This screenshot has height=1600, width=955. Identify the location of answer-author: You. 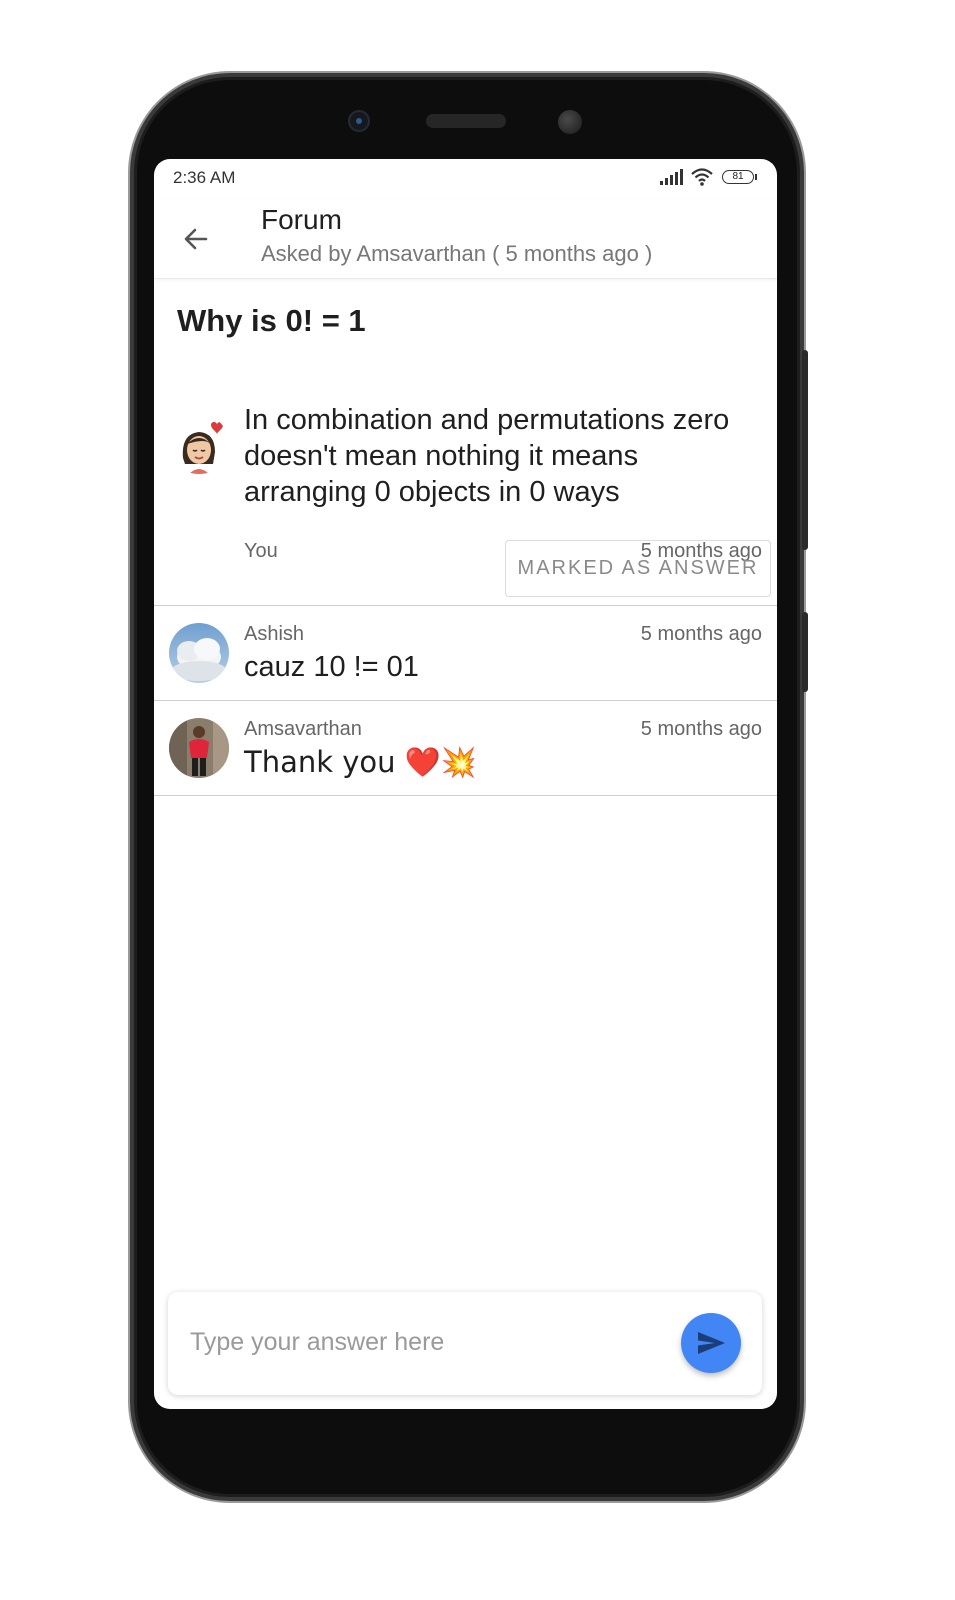
(261, 551).